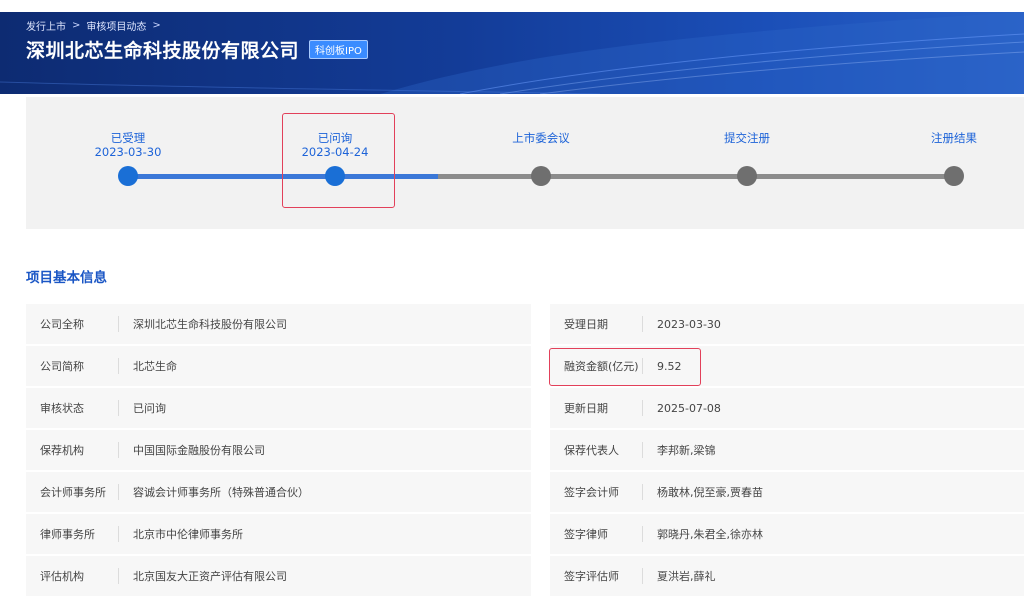 This screenshot has height=602, width=1024. Describe the element at coordinates (586, 408) in the screenshot. I see `info-label: 更新日期` at that location.